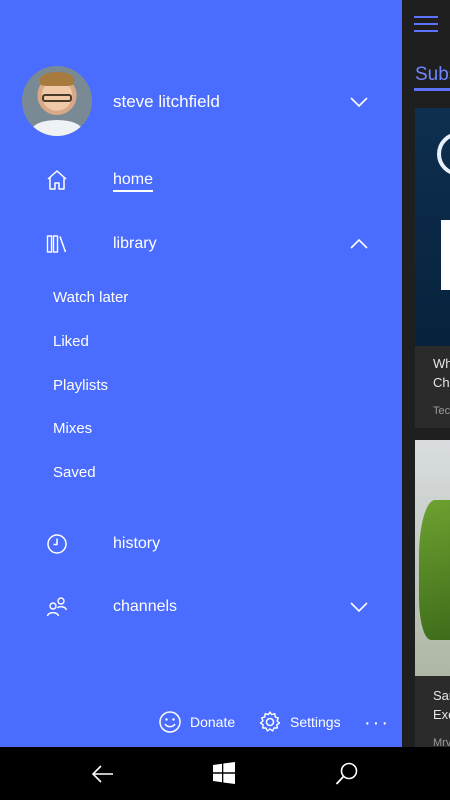  I want to click on smiley-icon, so click(170, 722).